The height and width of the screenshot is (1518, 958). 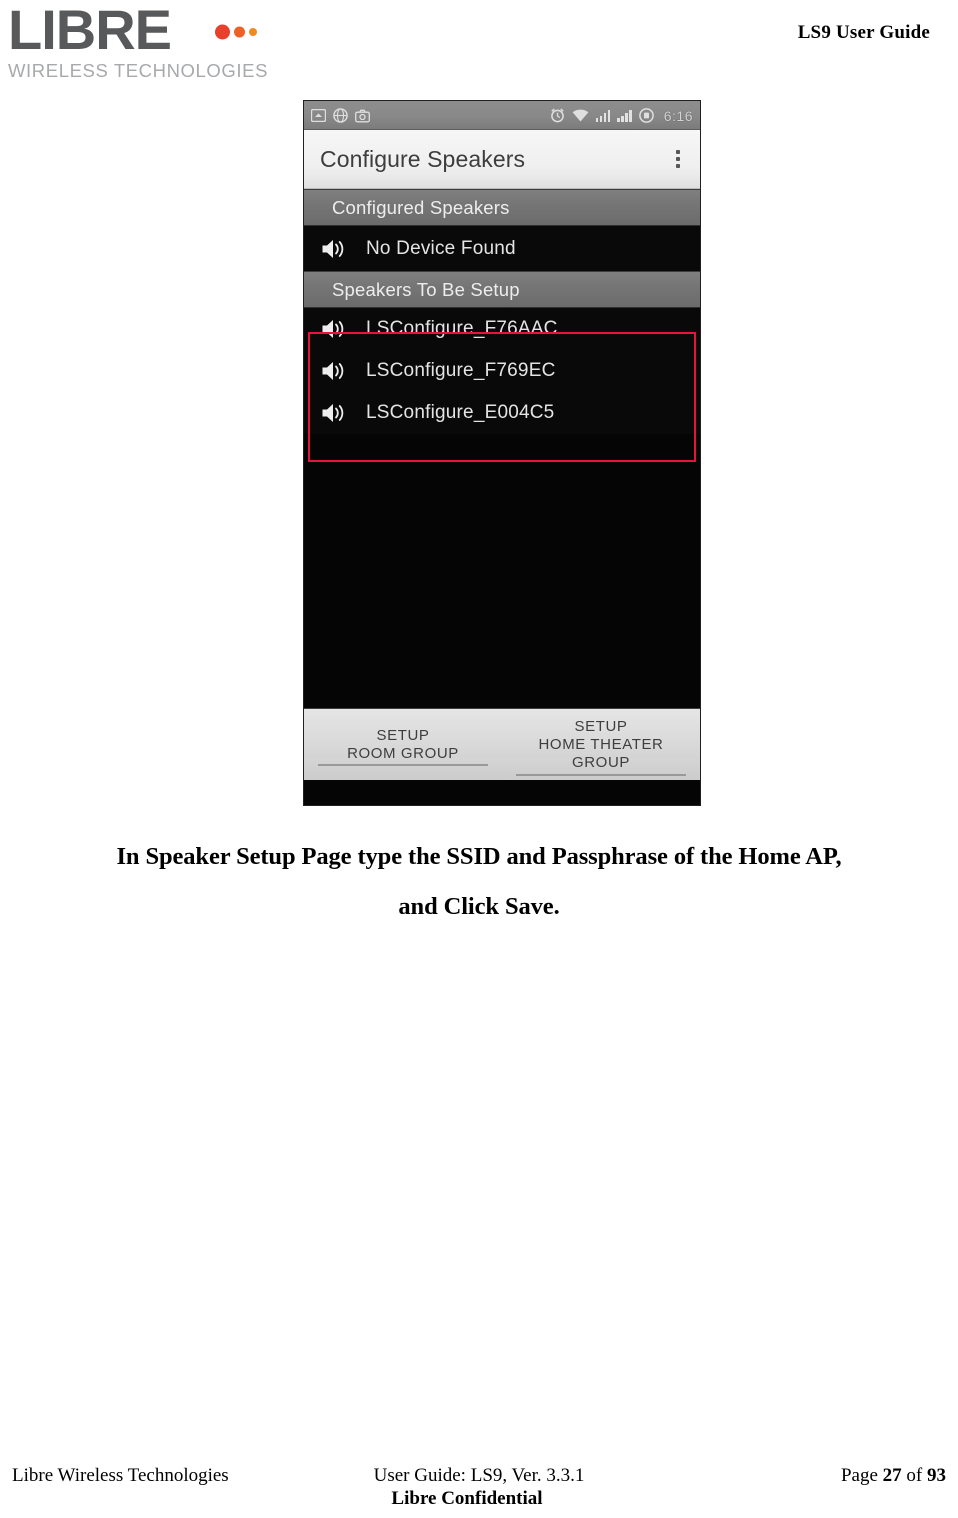 I want to click on footer-confidential-notice: Libre Confidential, so click(x=467, y=1498).